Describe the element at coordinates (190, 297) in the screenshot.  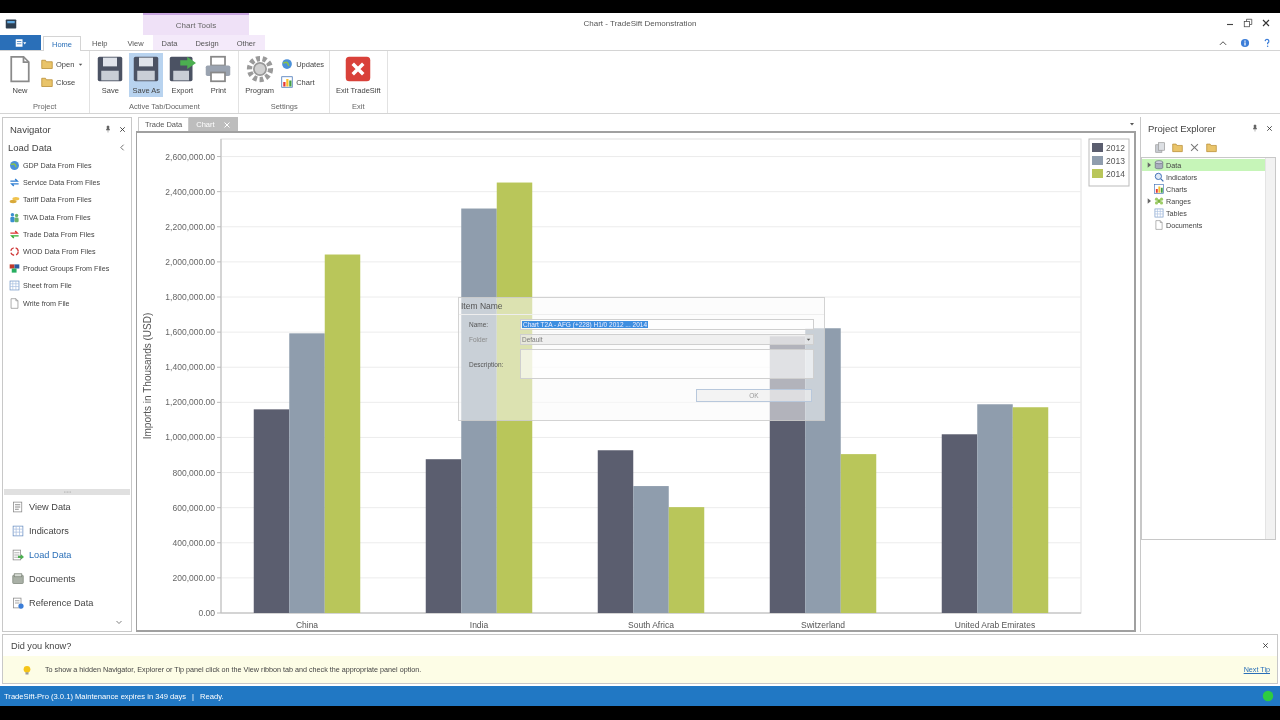
I see `tick-label: 1,800,000.00` at that location.